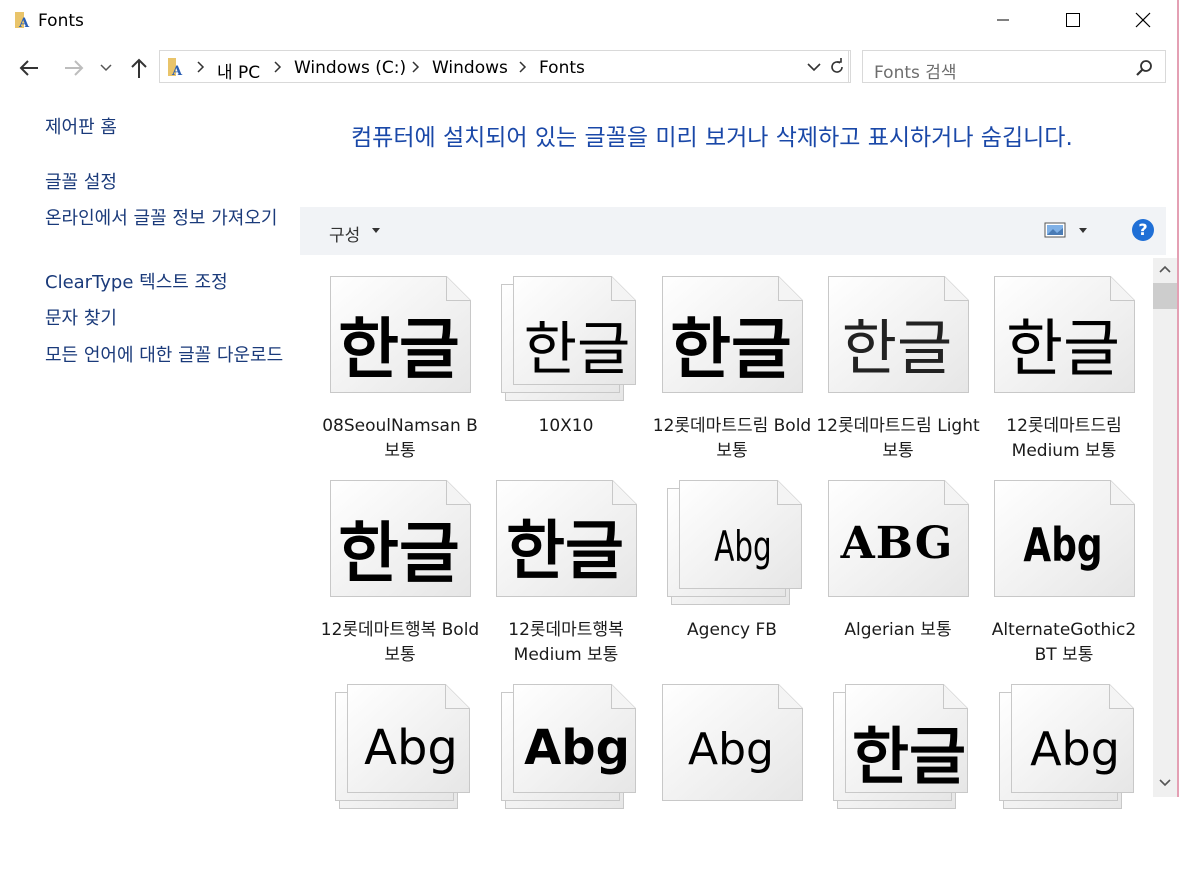 This screenshot has width=1179, height=884. I want to click on forward-arrow-icon, so click(74, 68).